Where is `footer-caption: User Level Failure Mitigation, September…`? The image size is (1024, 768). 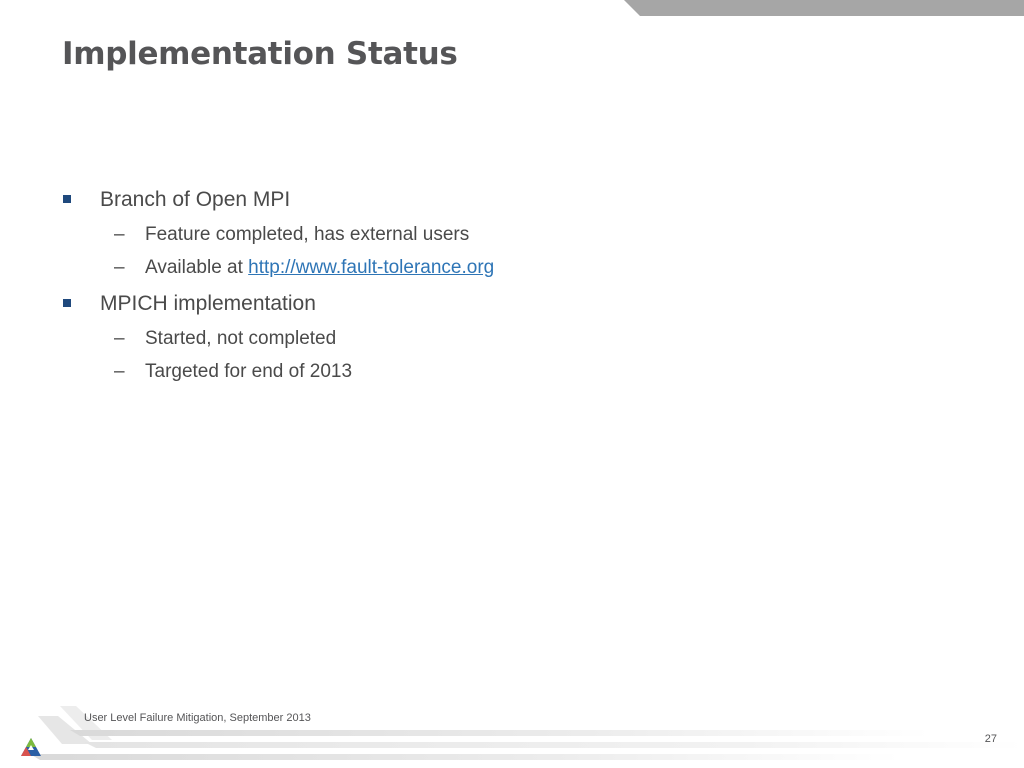 footer-caption: User Level Failure Mitigation, September… is located at coordinates (197, 718).